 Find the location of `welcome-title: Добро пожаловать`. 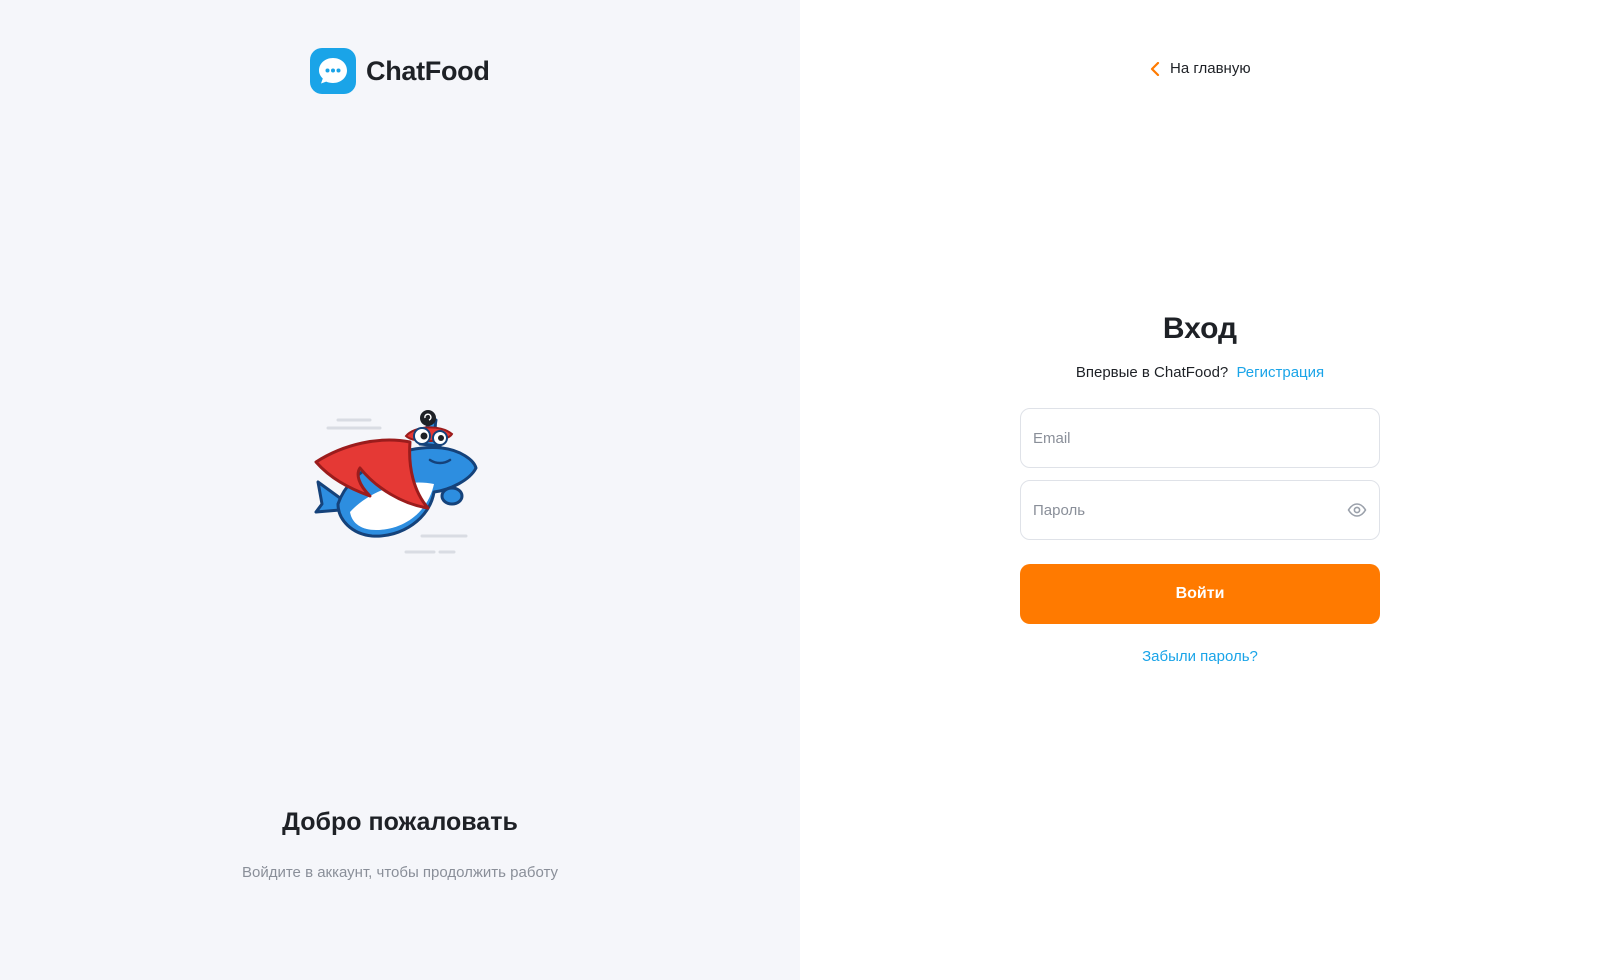

welcome-title: Добро пожаловать is located at coordinates (400, 822).